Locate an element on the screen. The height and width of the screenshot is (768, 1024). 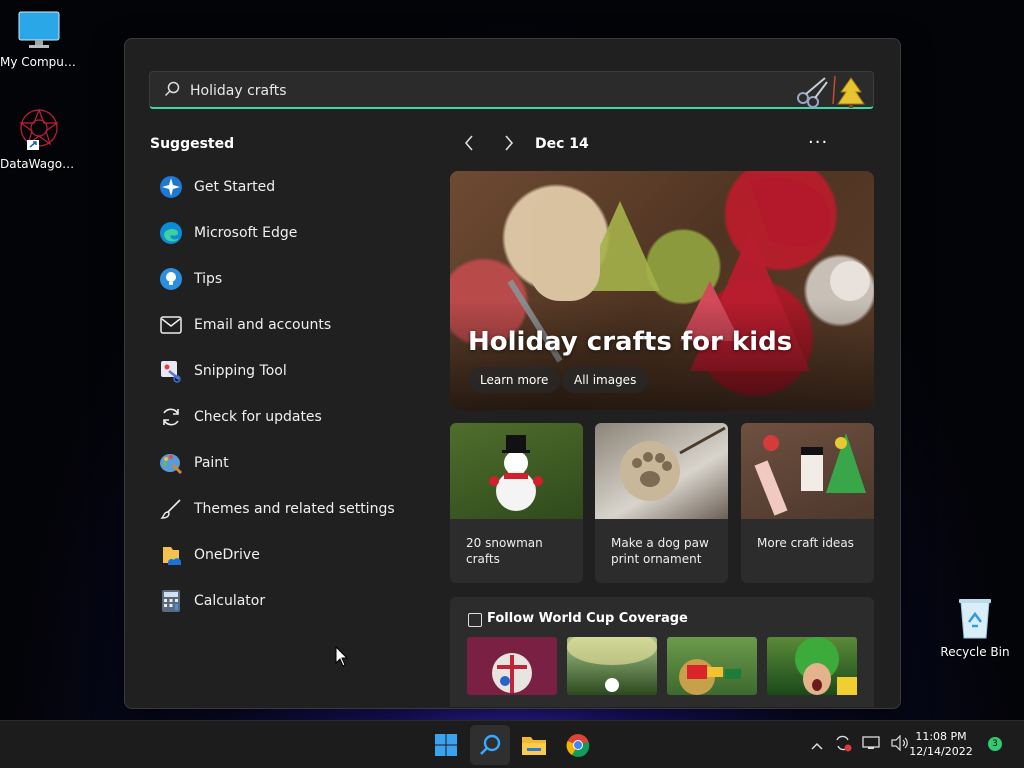
suggested-item-themes-and-related-settings: Themes and related settings is located at coordinates (293, 509).